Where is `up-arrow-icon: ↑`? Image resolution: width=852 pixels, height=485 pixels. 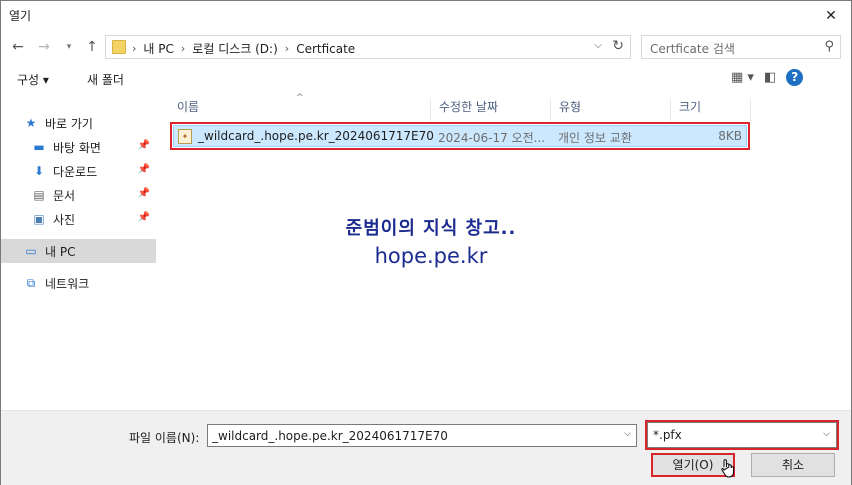
up-arrow-icon: ↑ is located at coordinates (92, 47).